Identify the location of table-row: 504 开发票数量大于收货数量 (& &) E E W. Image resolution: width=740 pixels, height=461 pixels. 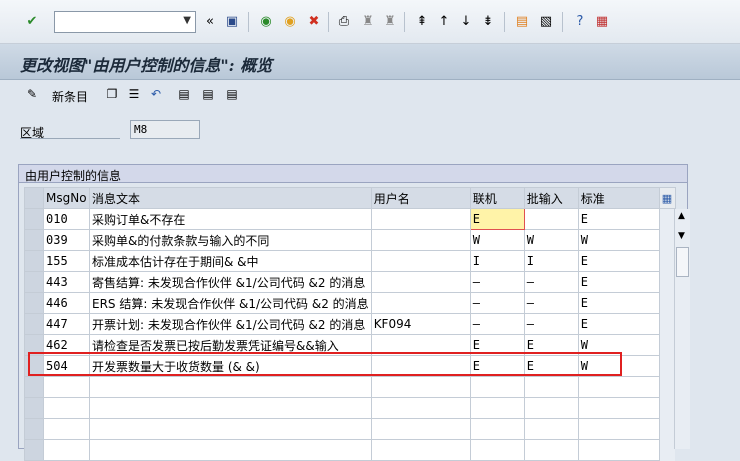
(350, 366).